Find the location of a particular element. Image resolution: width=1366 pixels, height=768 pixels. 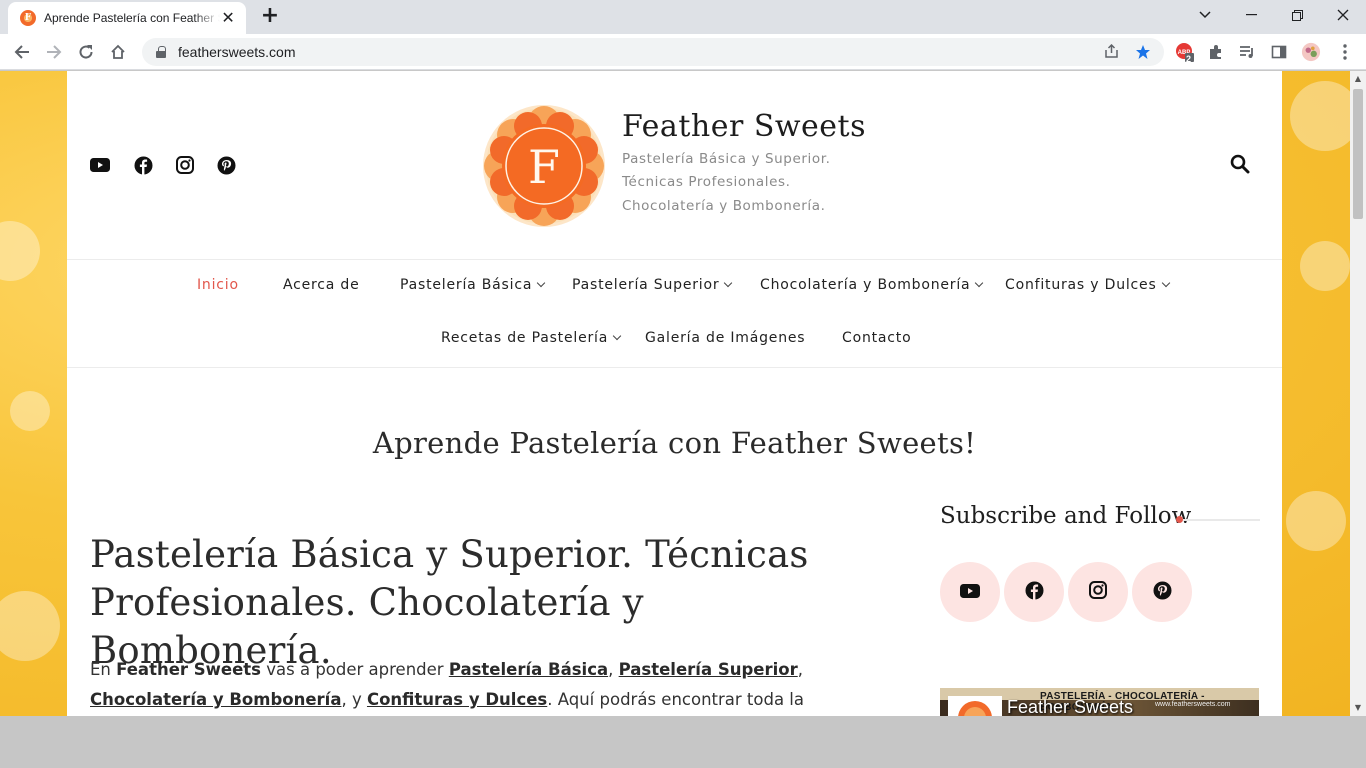

banner-url: www.feathersweets.com is located at coordinates (1193, 704).